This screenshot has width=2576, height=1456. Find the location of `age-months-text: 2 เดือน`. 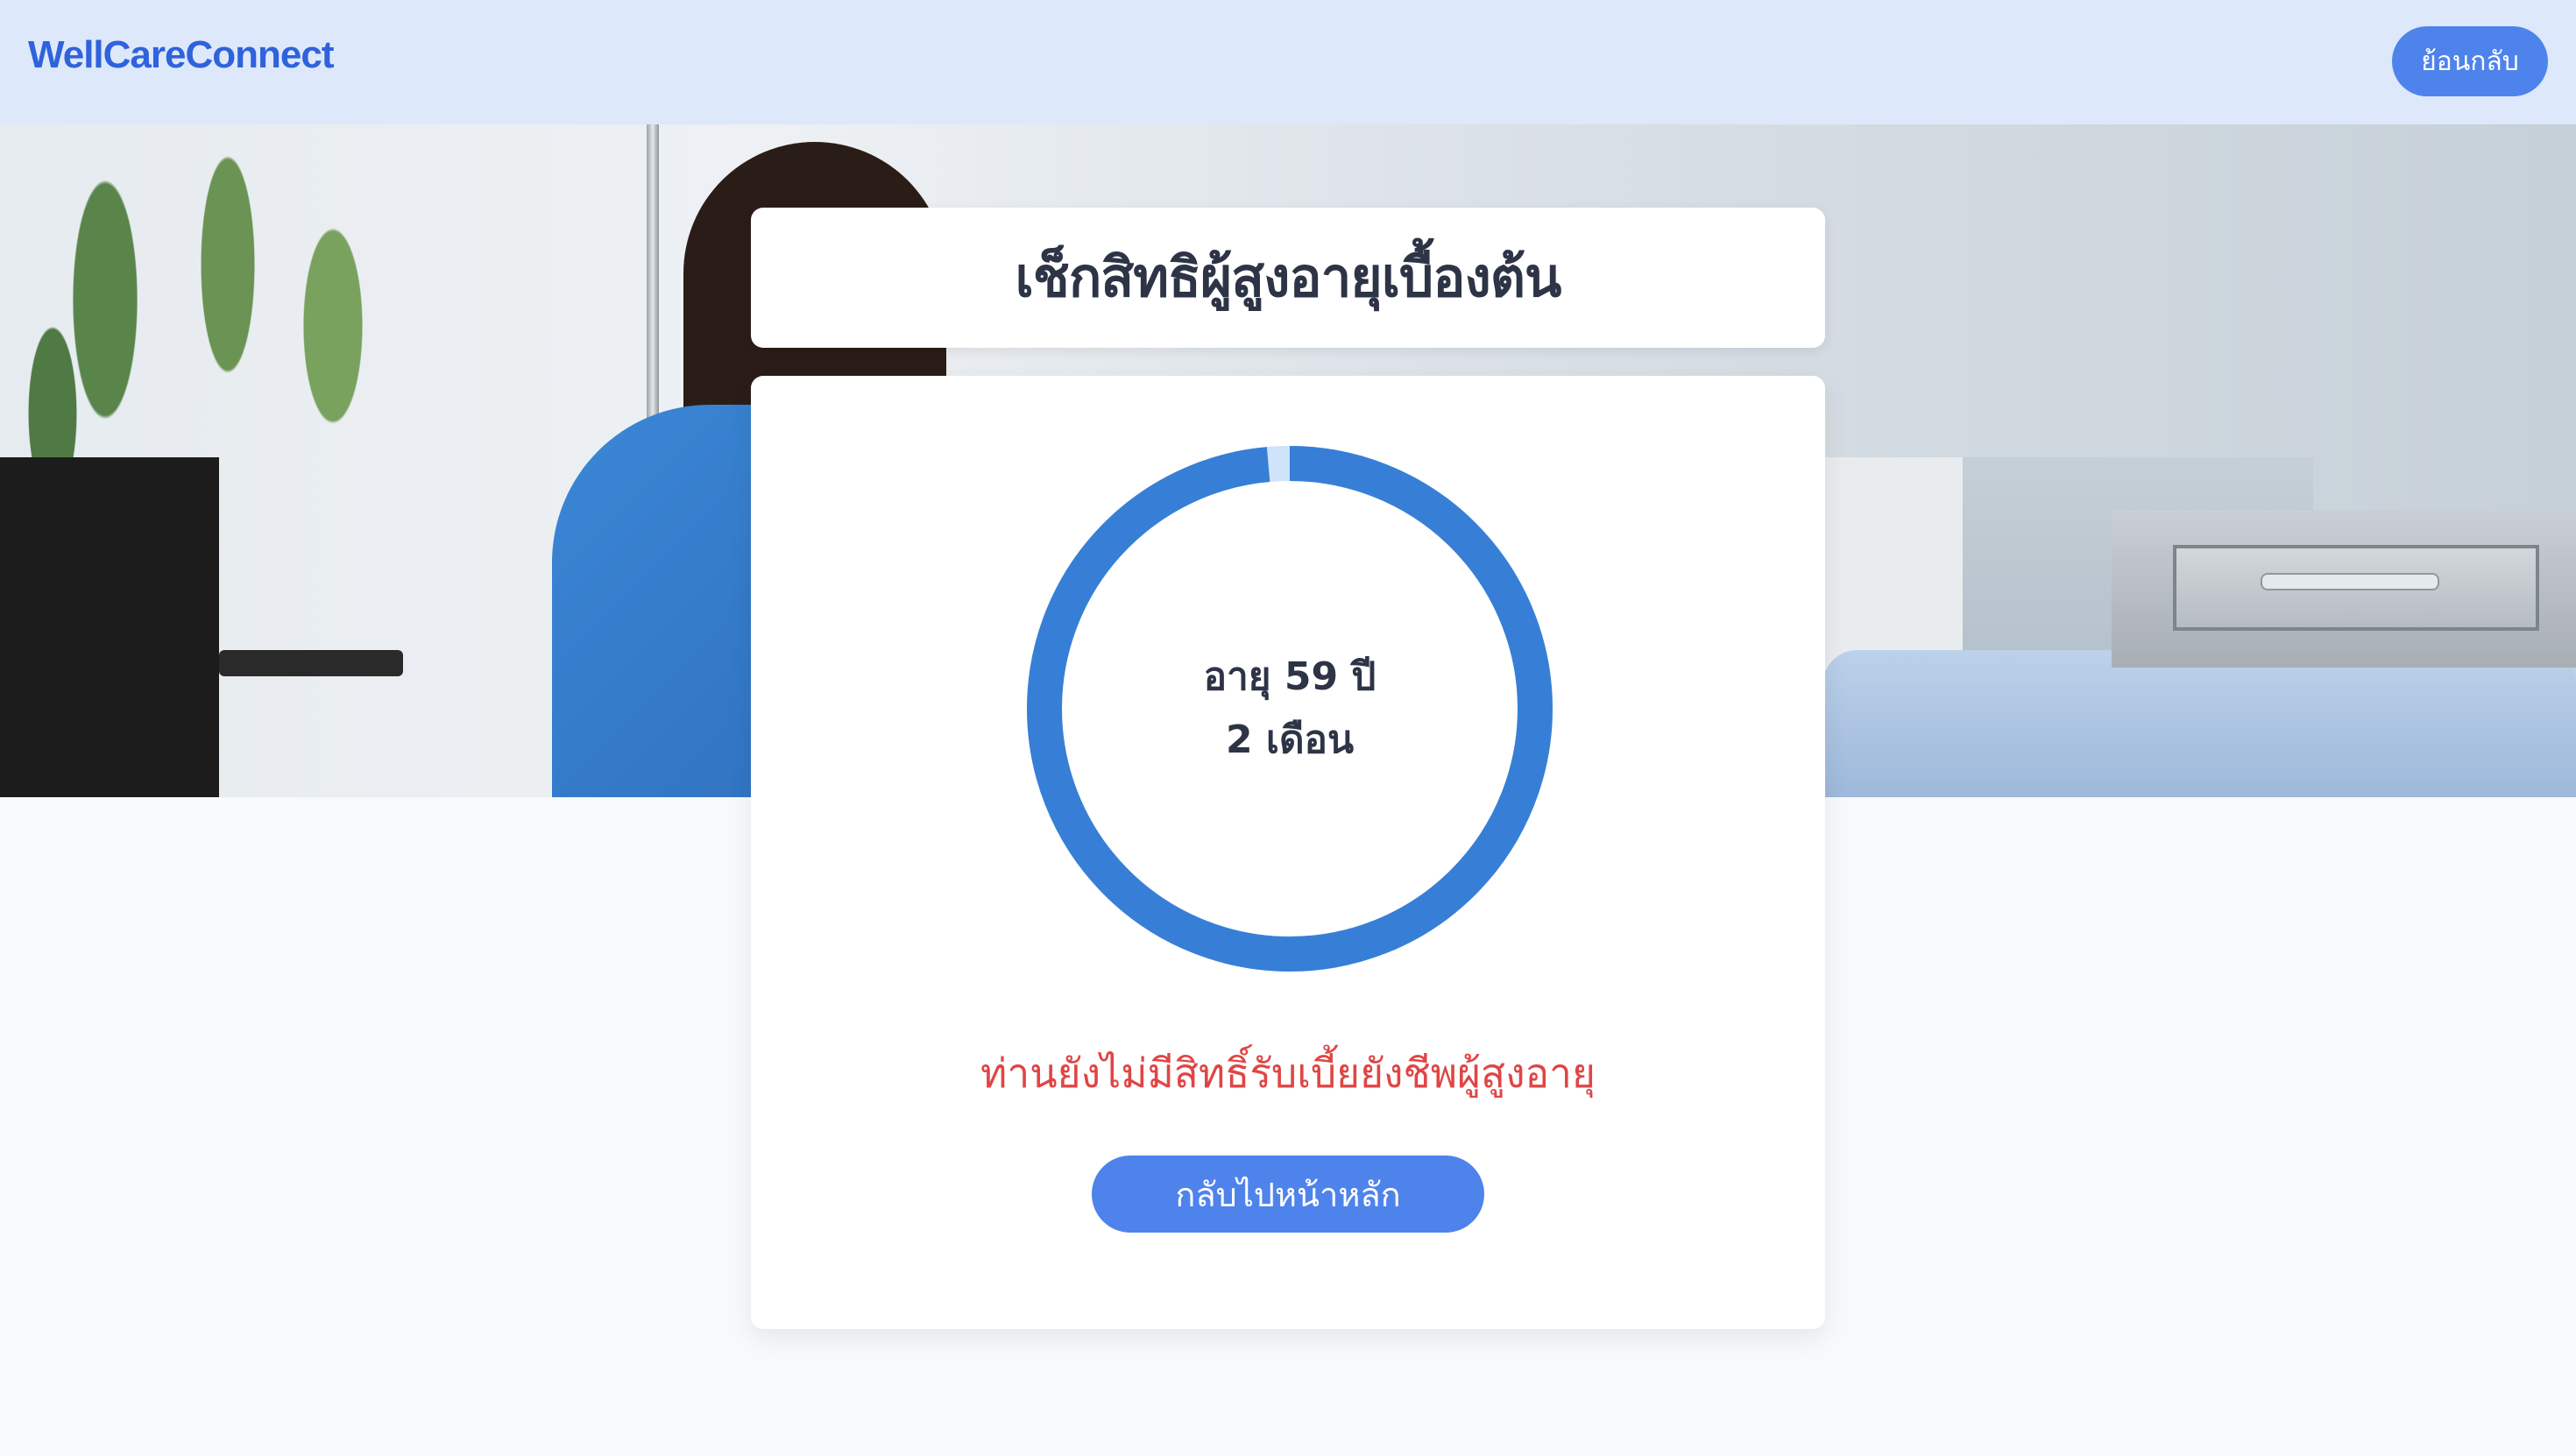

age-months-text: 2 เดือน is located at coordinates (1290, 739).